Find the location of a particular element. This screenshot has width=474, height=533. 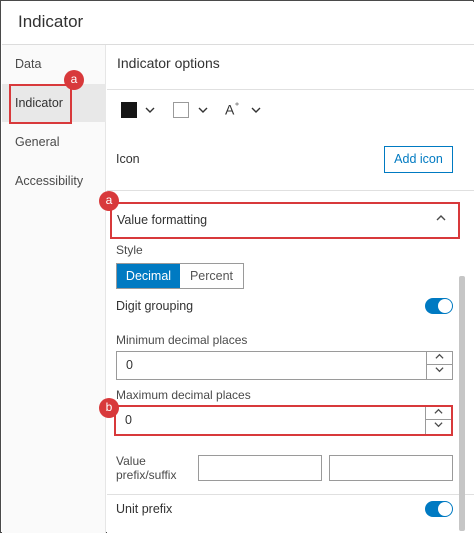

prefix-input is located at coordinates (260, 468).